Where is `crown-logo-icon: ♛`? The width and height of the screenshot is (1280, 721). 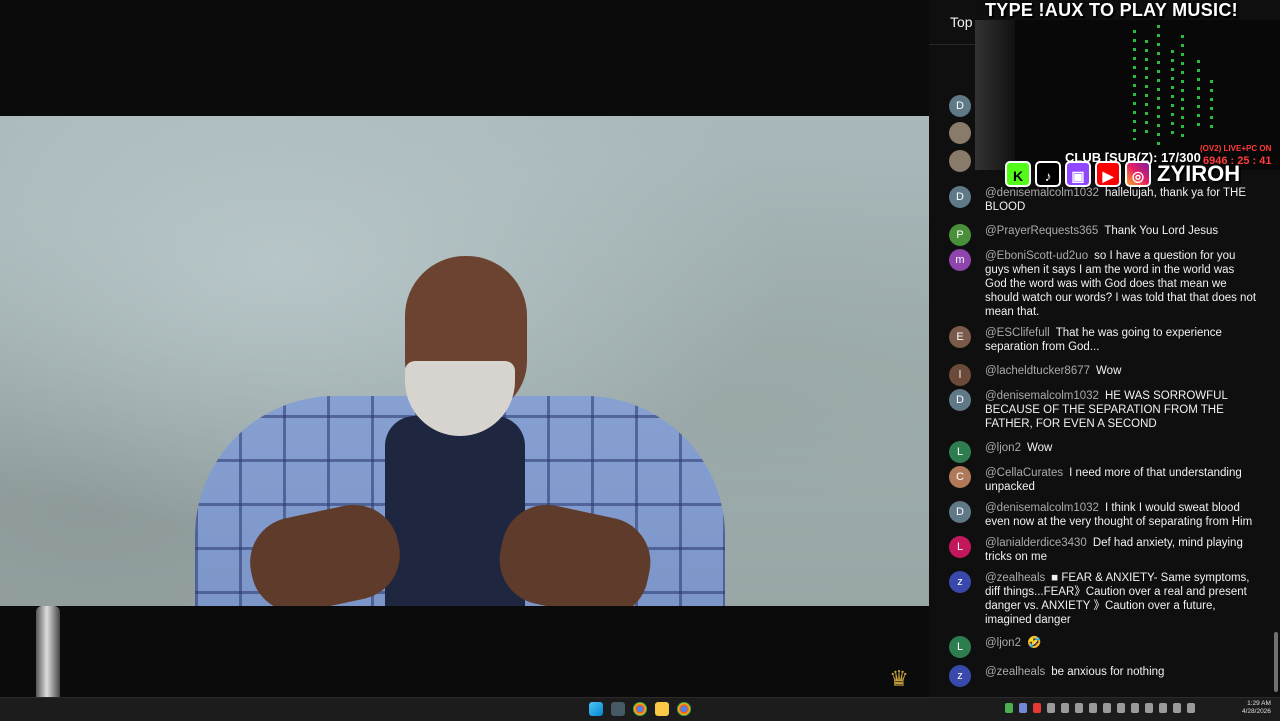 crown-logo-icon: ♛ is located at coordinates (899, 678).